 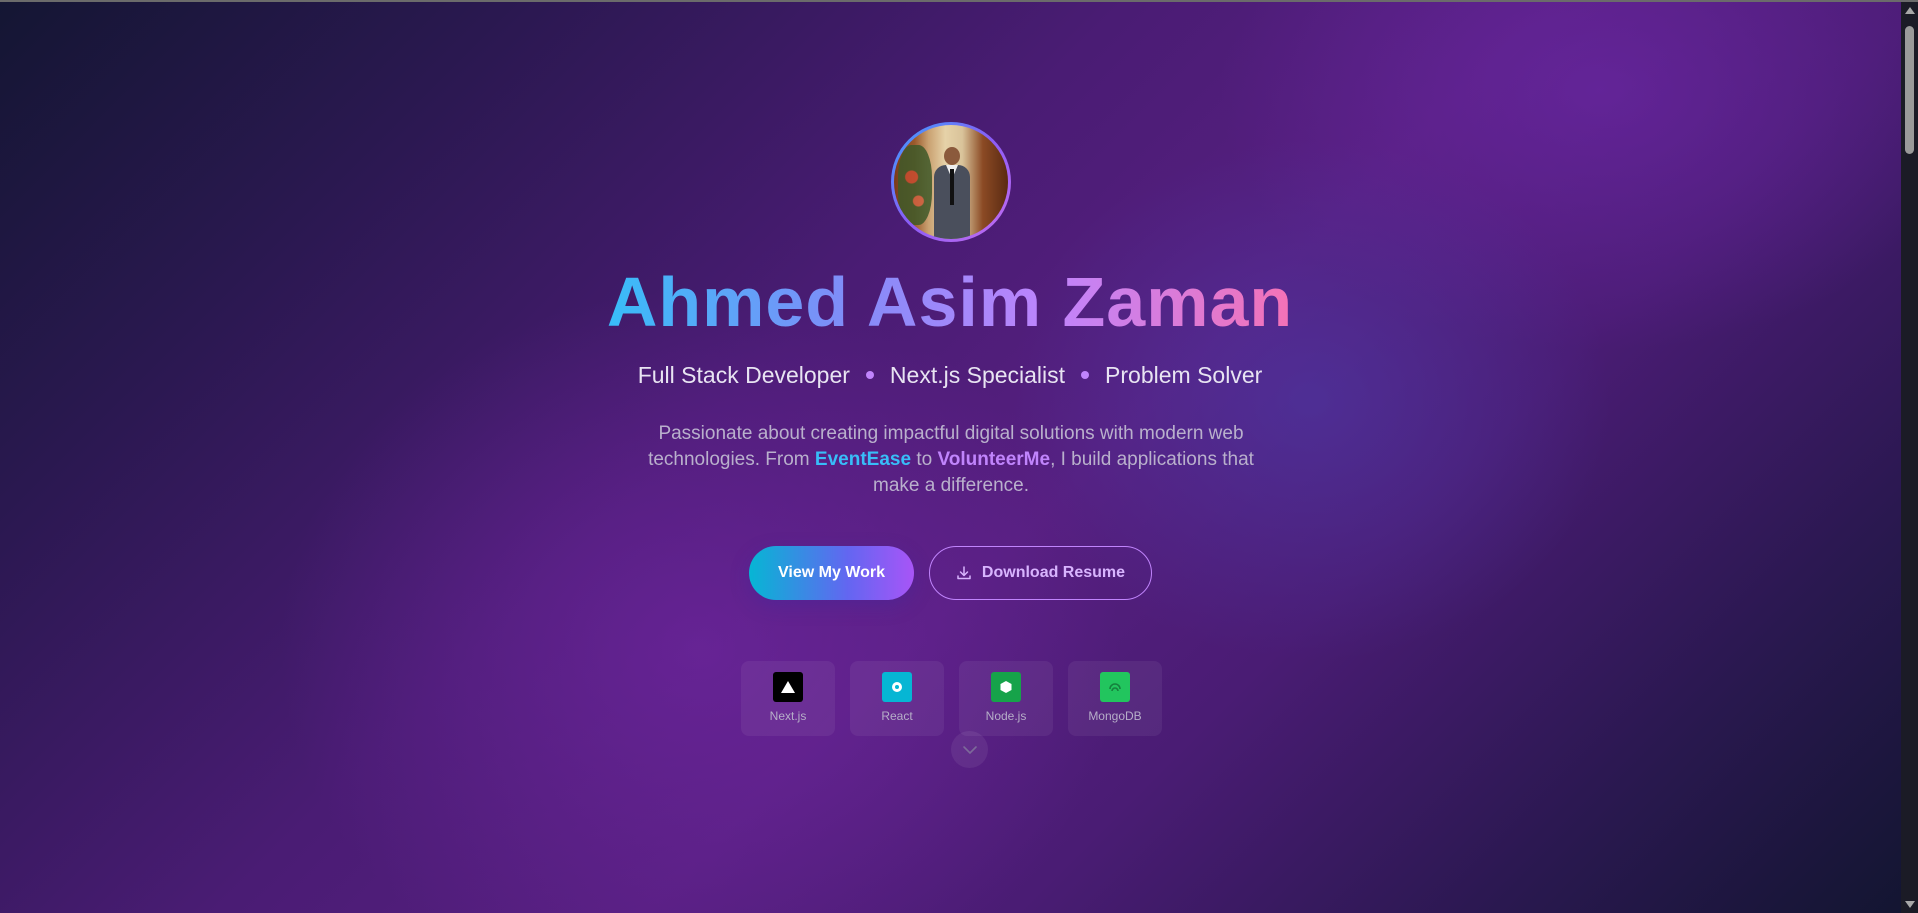 What do you see at coordinates (1053, 572) in the screenshot?
I see `download-resume-label: Download Resume` at bounding box center [1053, 572].